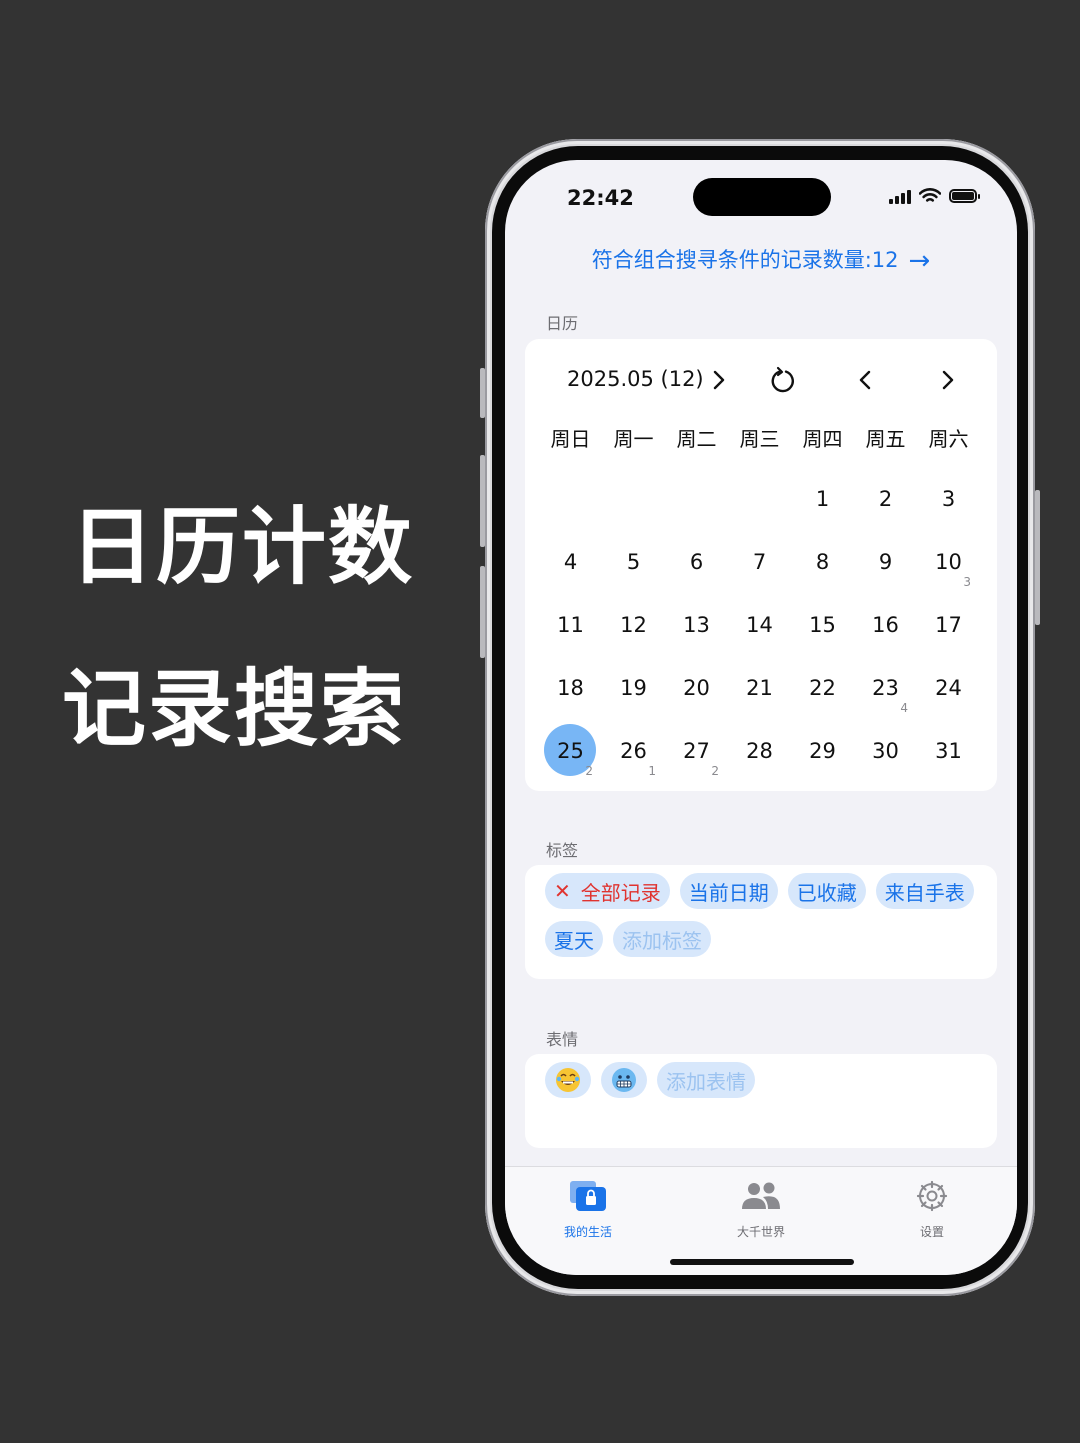 The height and width of the screenshot is (1443, 1080). I want to click on status-time: 22:42, so click(600, 198).